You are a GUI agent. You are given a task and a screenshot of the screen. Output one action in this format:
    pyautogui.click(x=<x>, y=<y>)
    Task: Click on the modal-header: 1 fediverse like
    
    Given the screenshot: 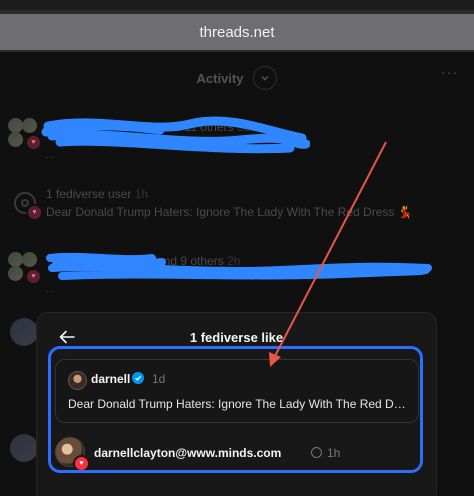 What is the action you would take?
    pyautogui.click(x=236, y=337)
    